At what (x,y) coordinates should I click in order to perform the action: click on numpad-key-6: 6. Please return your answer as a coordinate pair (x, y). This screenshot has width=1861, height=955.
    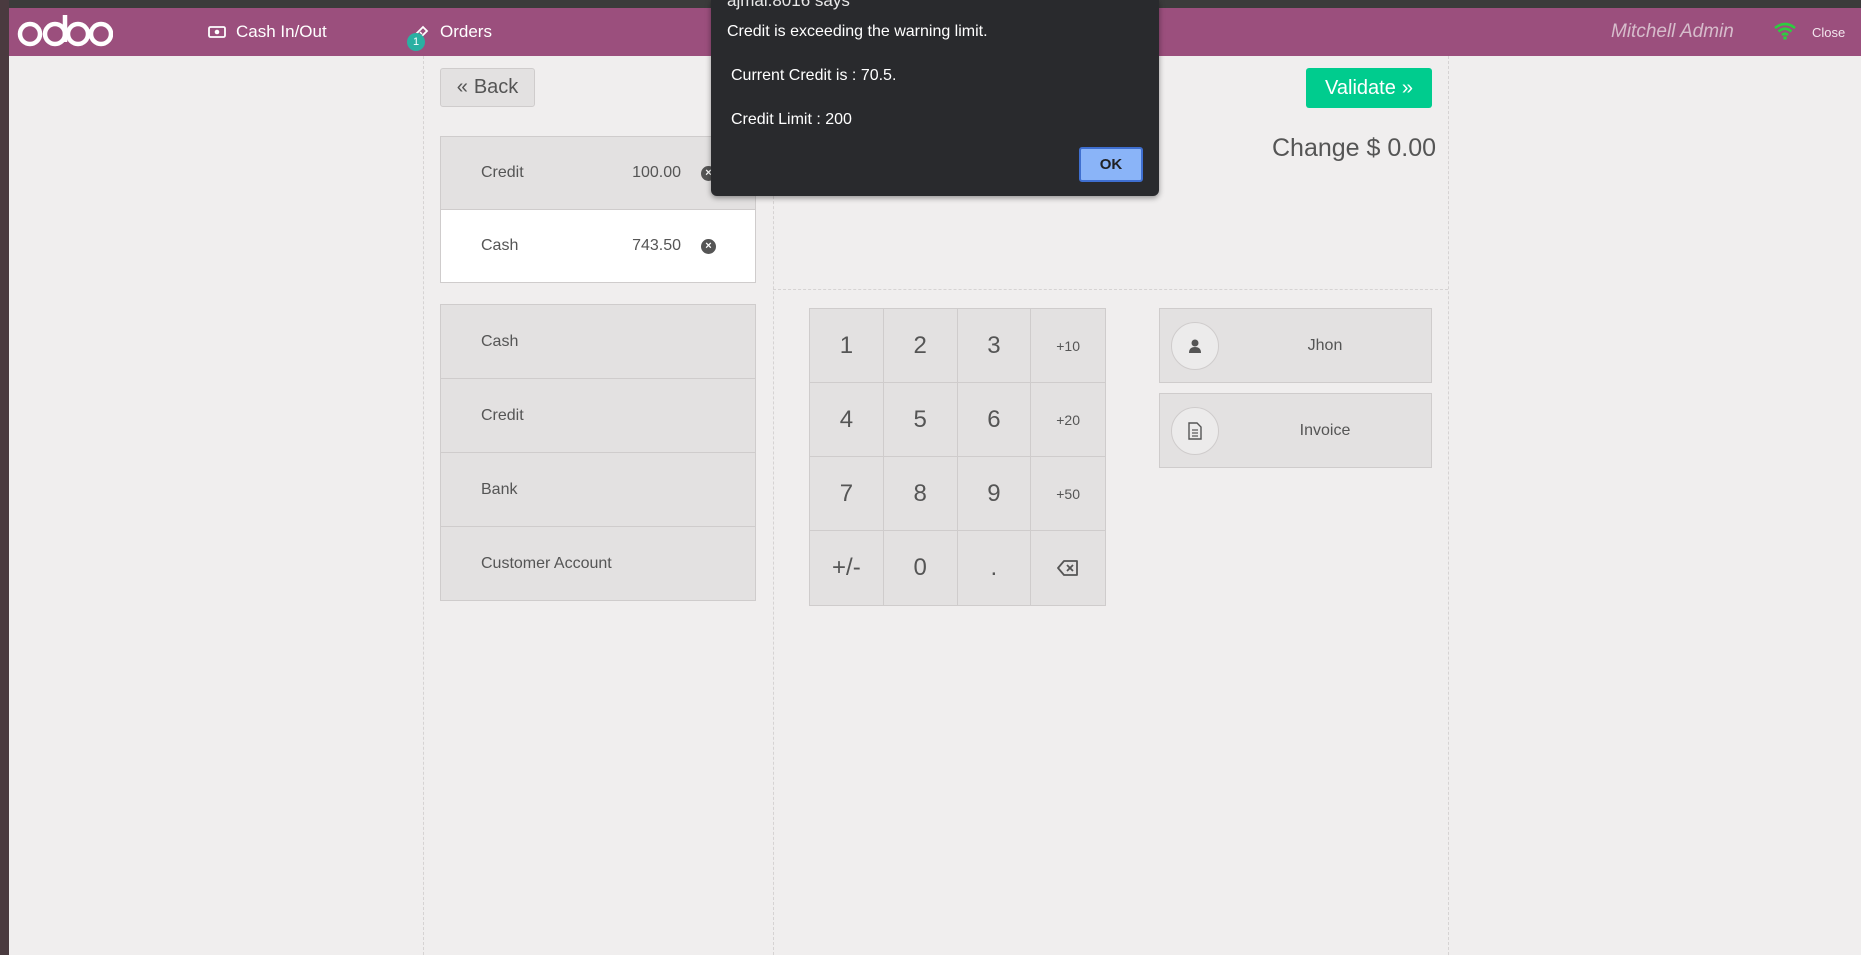
    Looking at the image, I should click on (994, 420).